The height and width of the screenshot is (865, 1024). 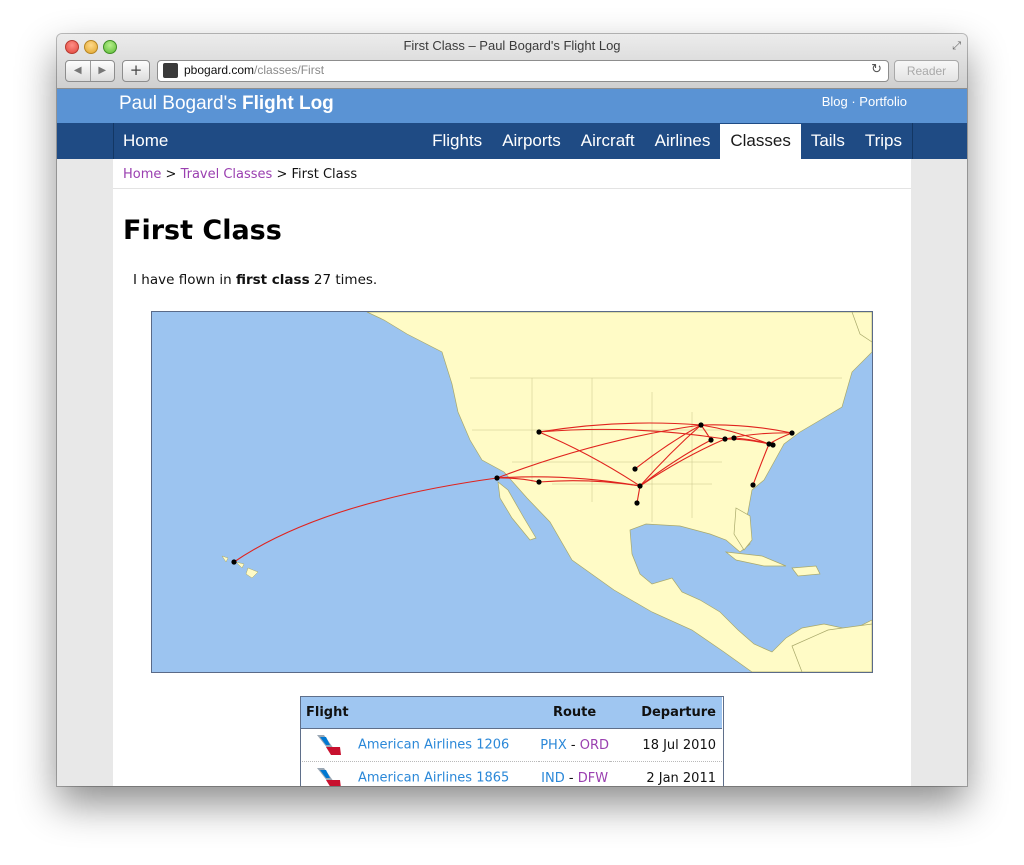 What do you see at coordinates (876, 69) in the screenshot?
I see `reload-icon: ↻` at bounding box center [876, 69].